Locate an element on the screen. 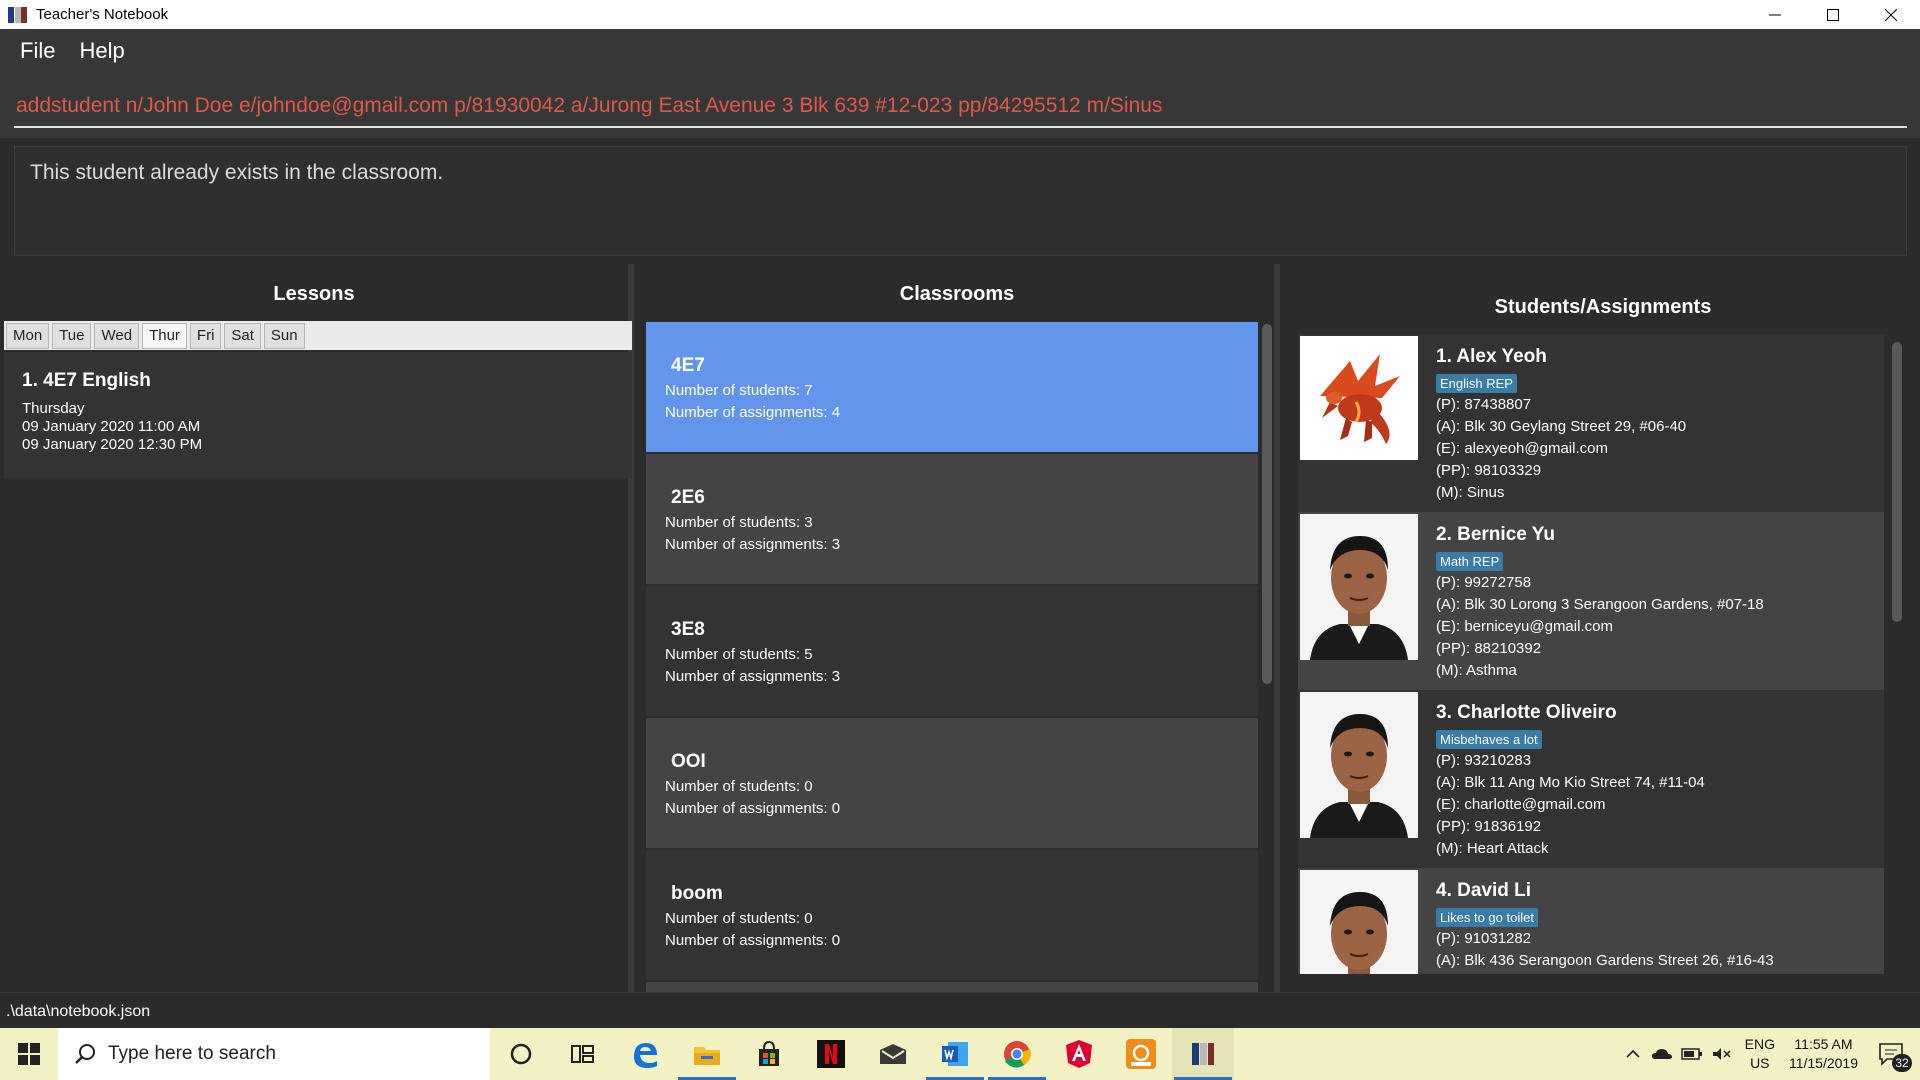  lesson-start: 09 January 2020 11:00 AM is located at coordinates (111, 426).